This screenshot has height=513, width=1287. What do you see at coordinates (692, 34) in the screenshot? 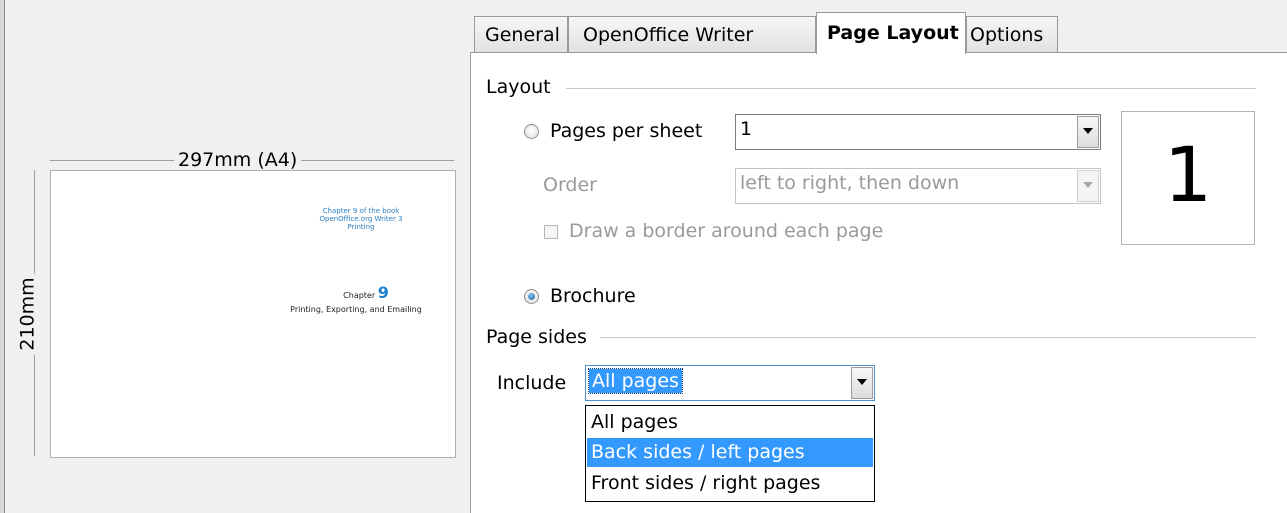
I see `tab-openoffice-writer: OpenOffice Writer` at bounding box center [692, 34].